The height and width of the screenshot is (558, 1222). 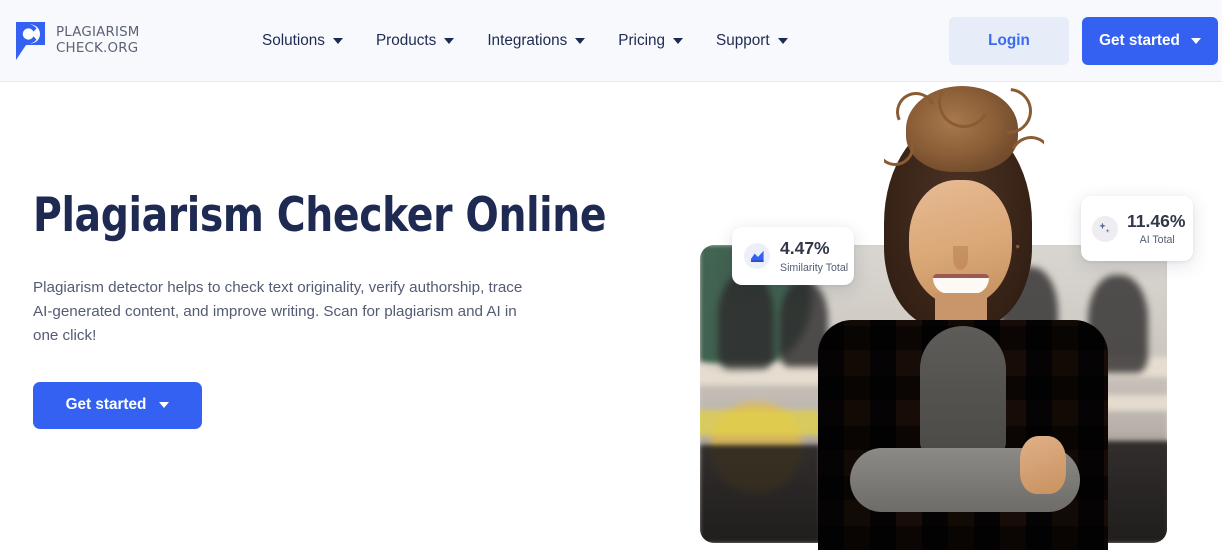 I want to click on similarity-total-value: 4.47%, so click(x=805, y=248).